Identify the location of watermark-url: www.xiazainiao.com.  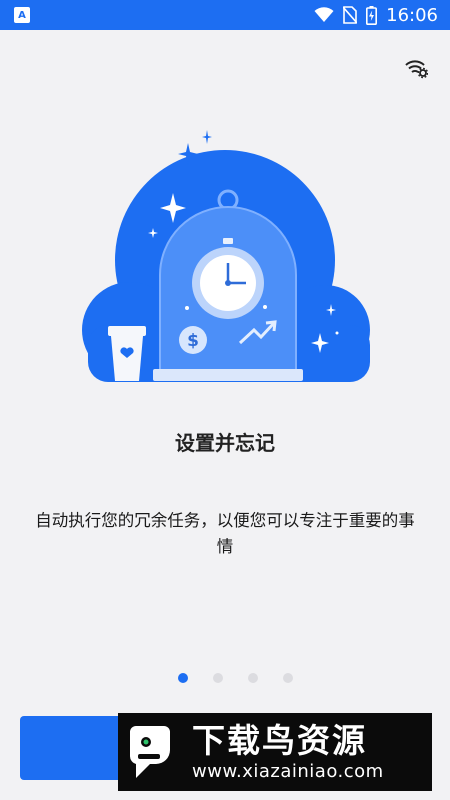
(288, 771).